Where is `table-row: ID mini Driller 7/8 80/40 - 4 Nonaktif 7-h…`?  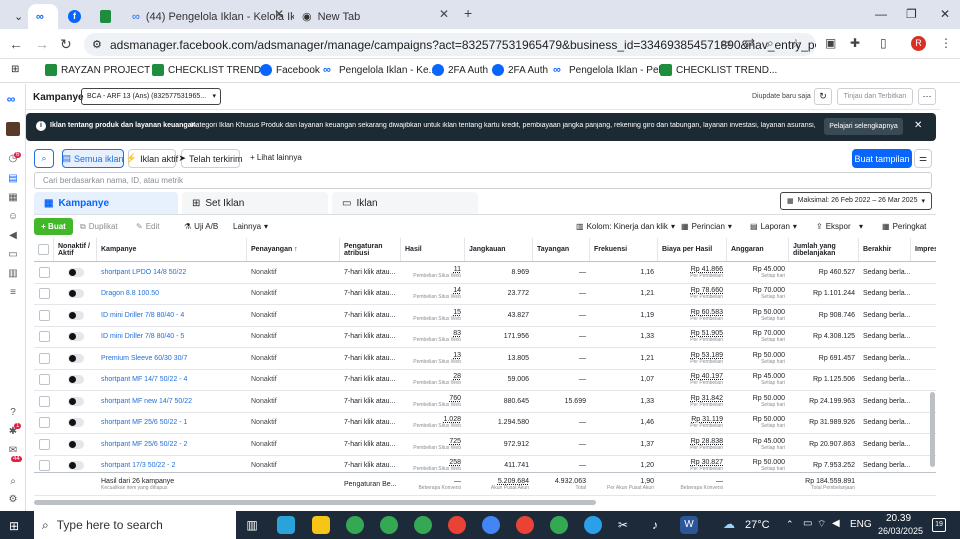 table-row: ID mini Driller 7/8 80/40 - 4 Nonaktif 7-h… is located at coordinates (485, 316).